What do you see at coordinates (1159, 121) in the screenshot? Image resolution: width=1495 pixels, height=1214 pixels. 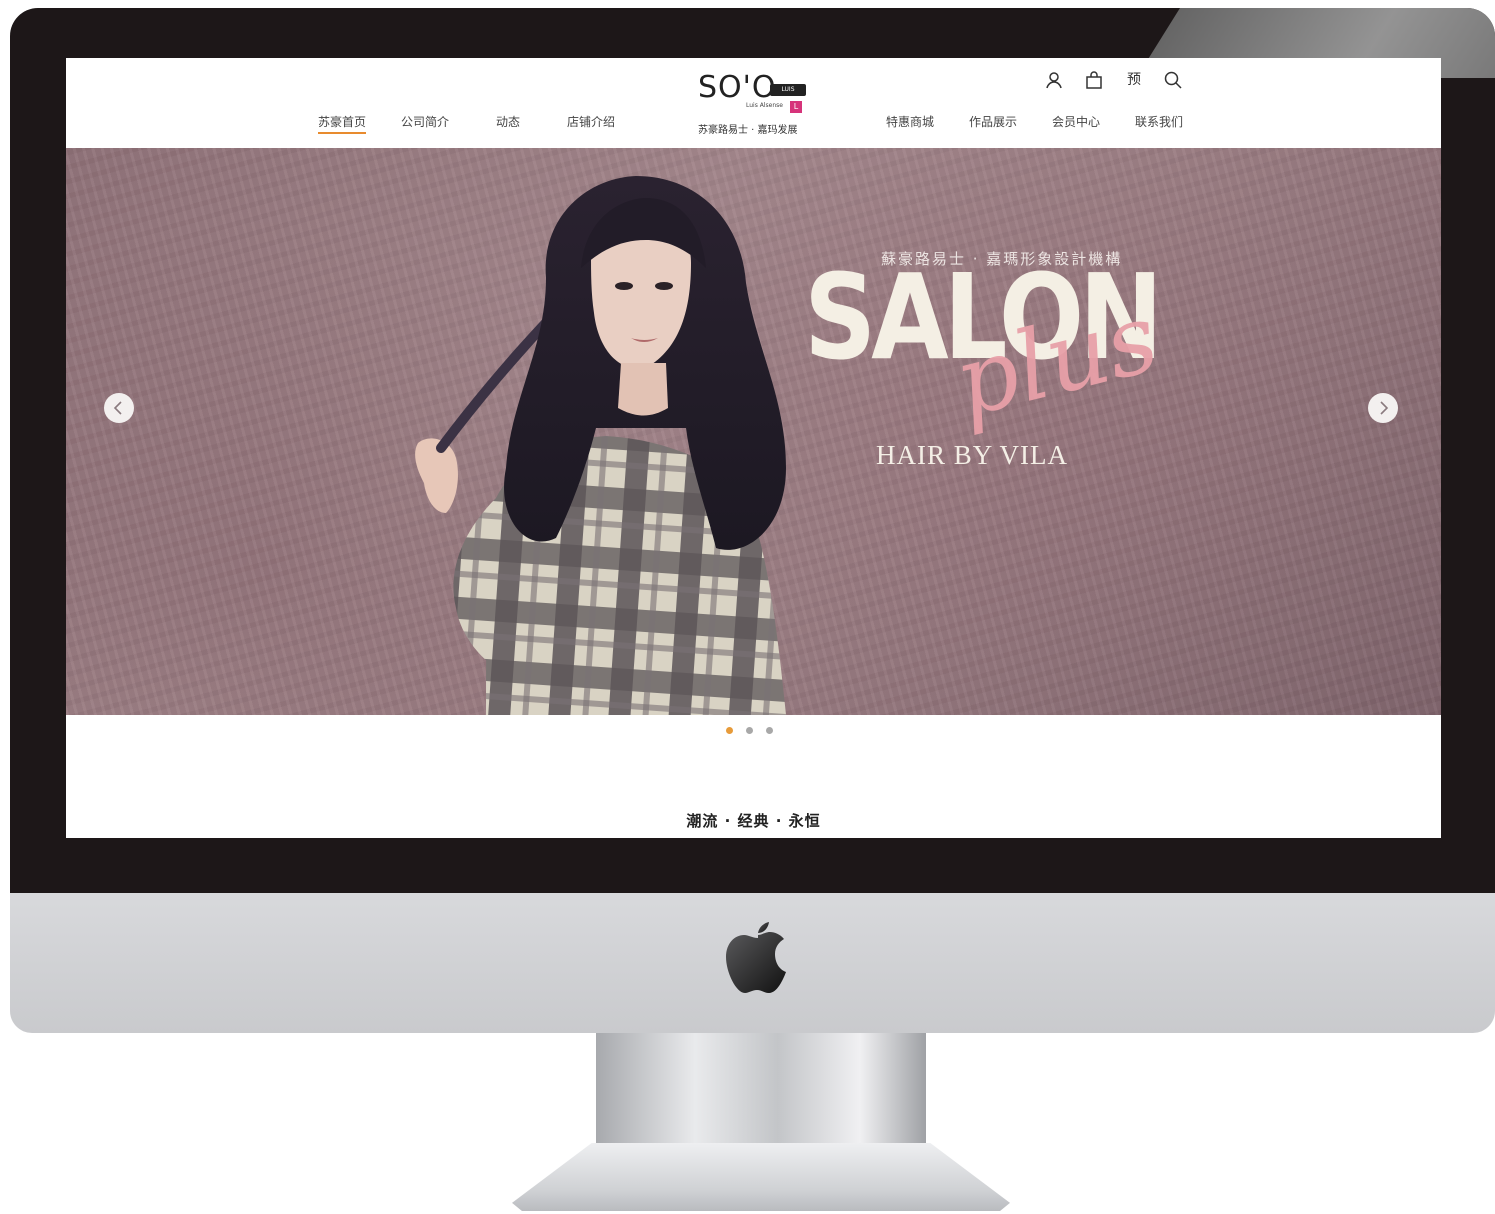 I see `nav-item-contact: 联系我们` at bounding box center [1159, 121].